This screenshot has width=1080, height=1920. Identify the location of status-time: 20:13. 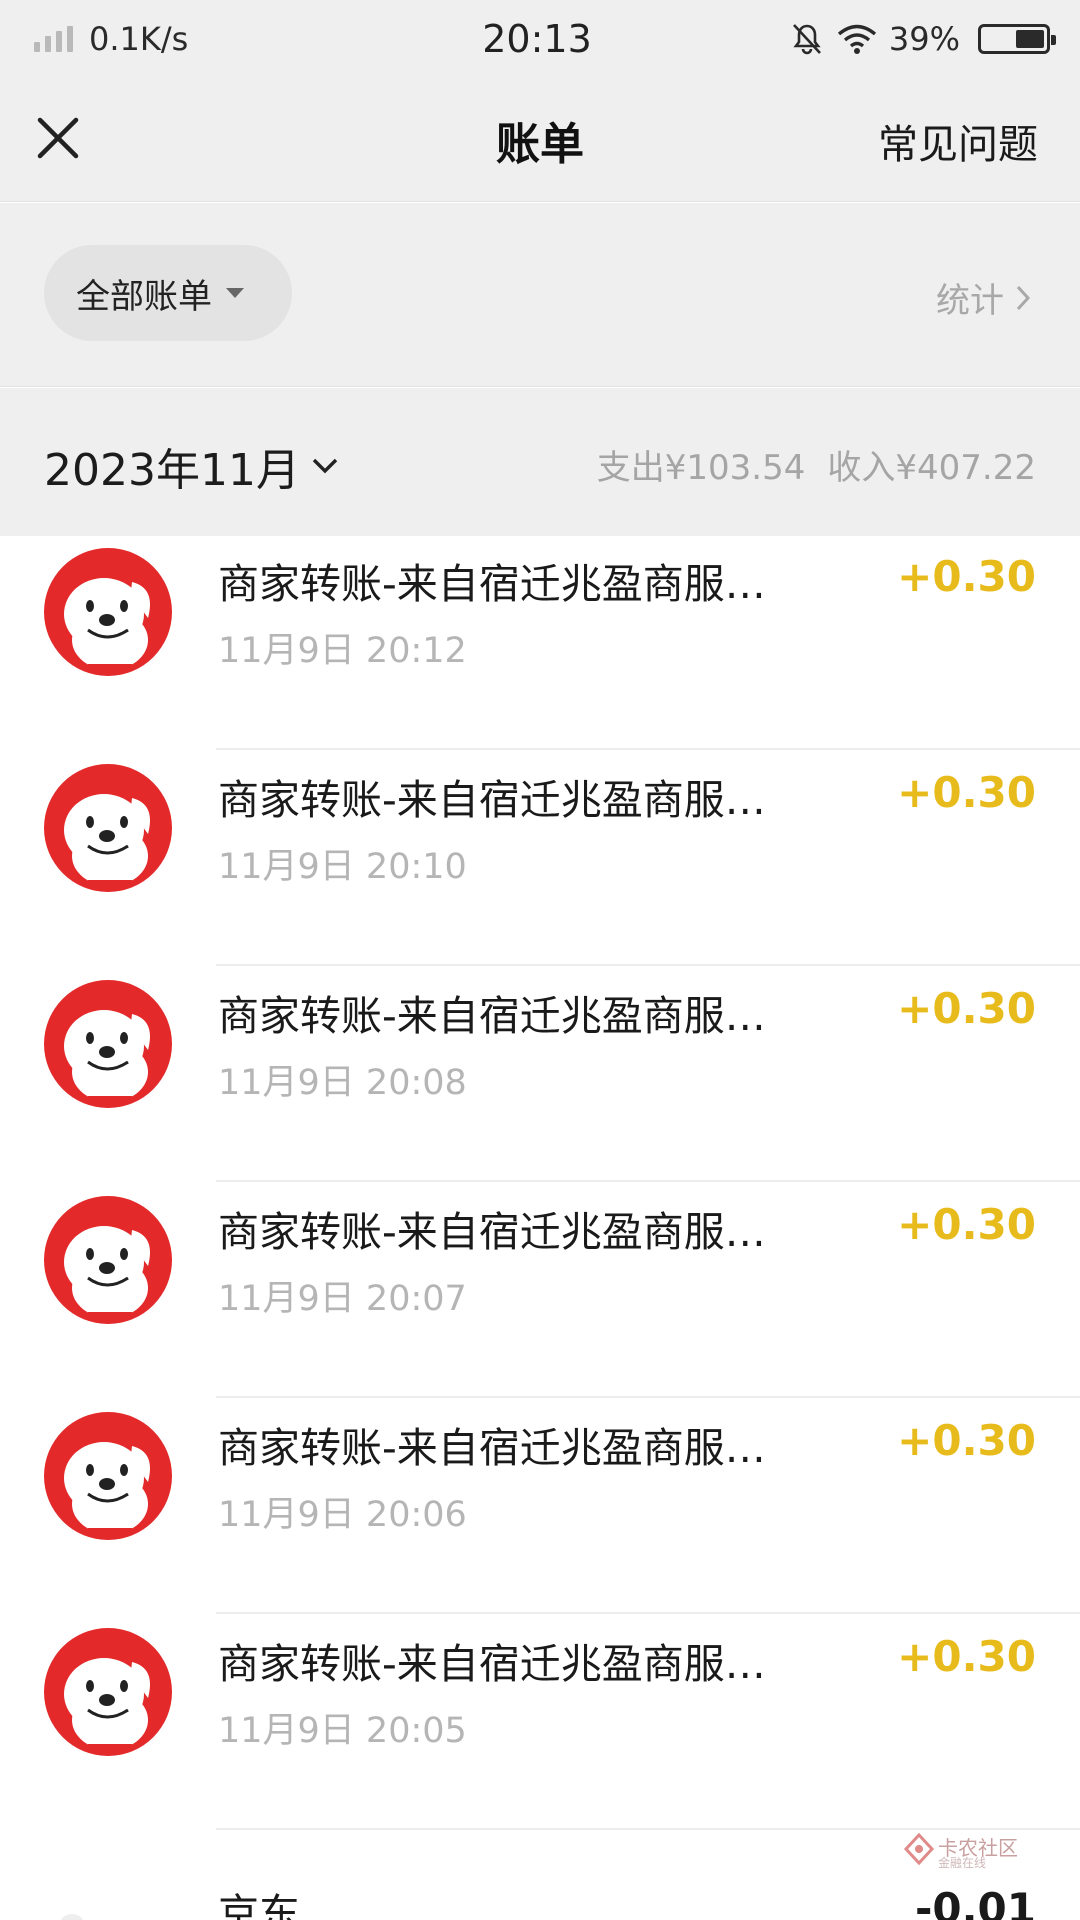
(537, 39).